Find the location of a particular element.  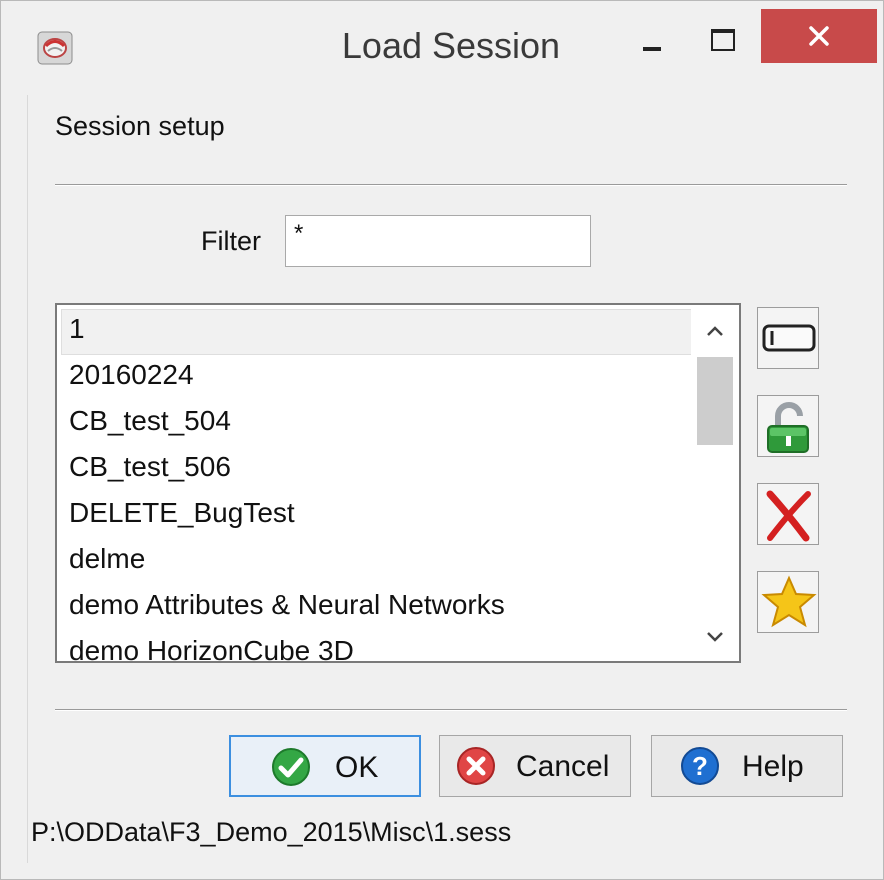

set-default-button is located at coordinates (788, 602).